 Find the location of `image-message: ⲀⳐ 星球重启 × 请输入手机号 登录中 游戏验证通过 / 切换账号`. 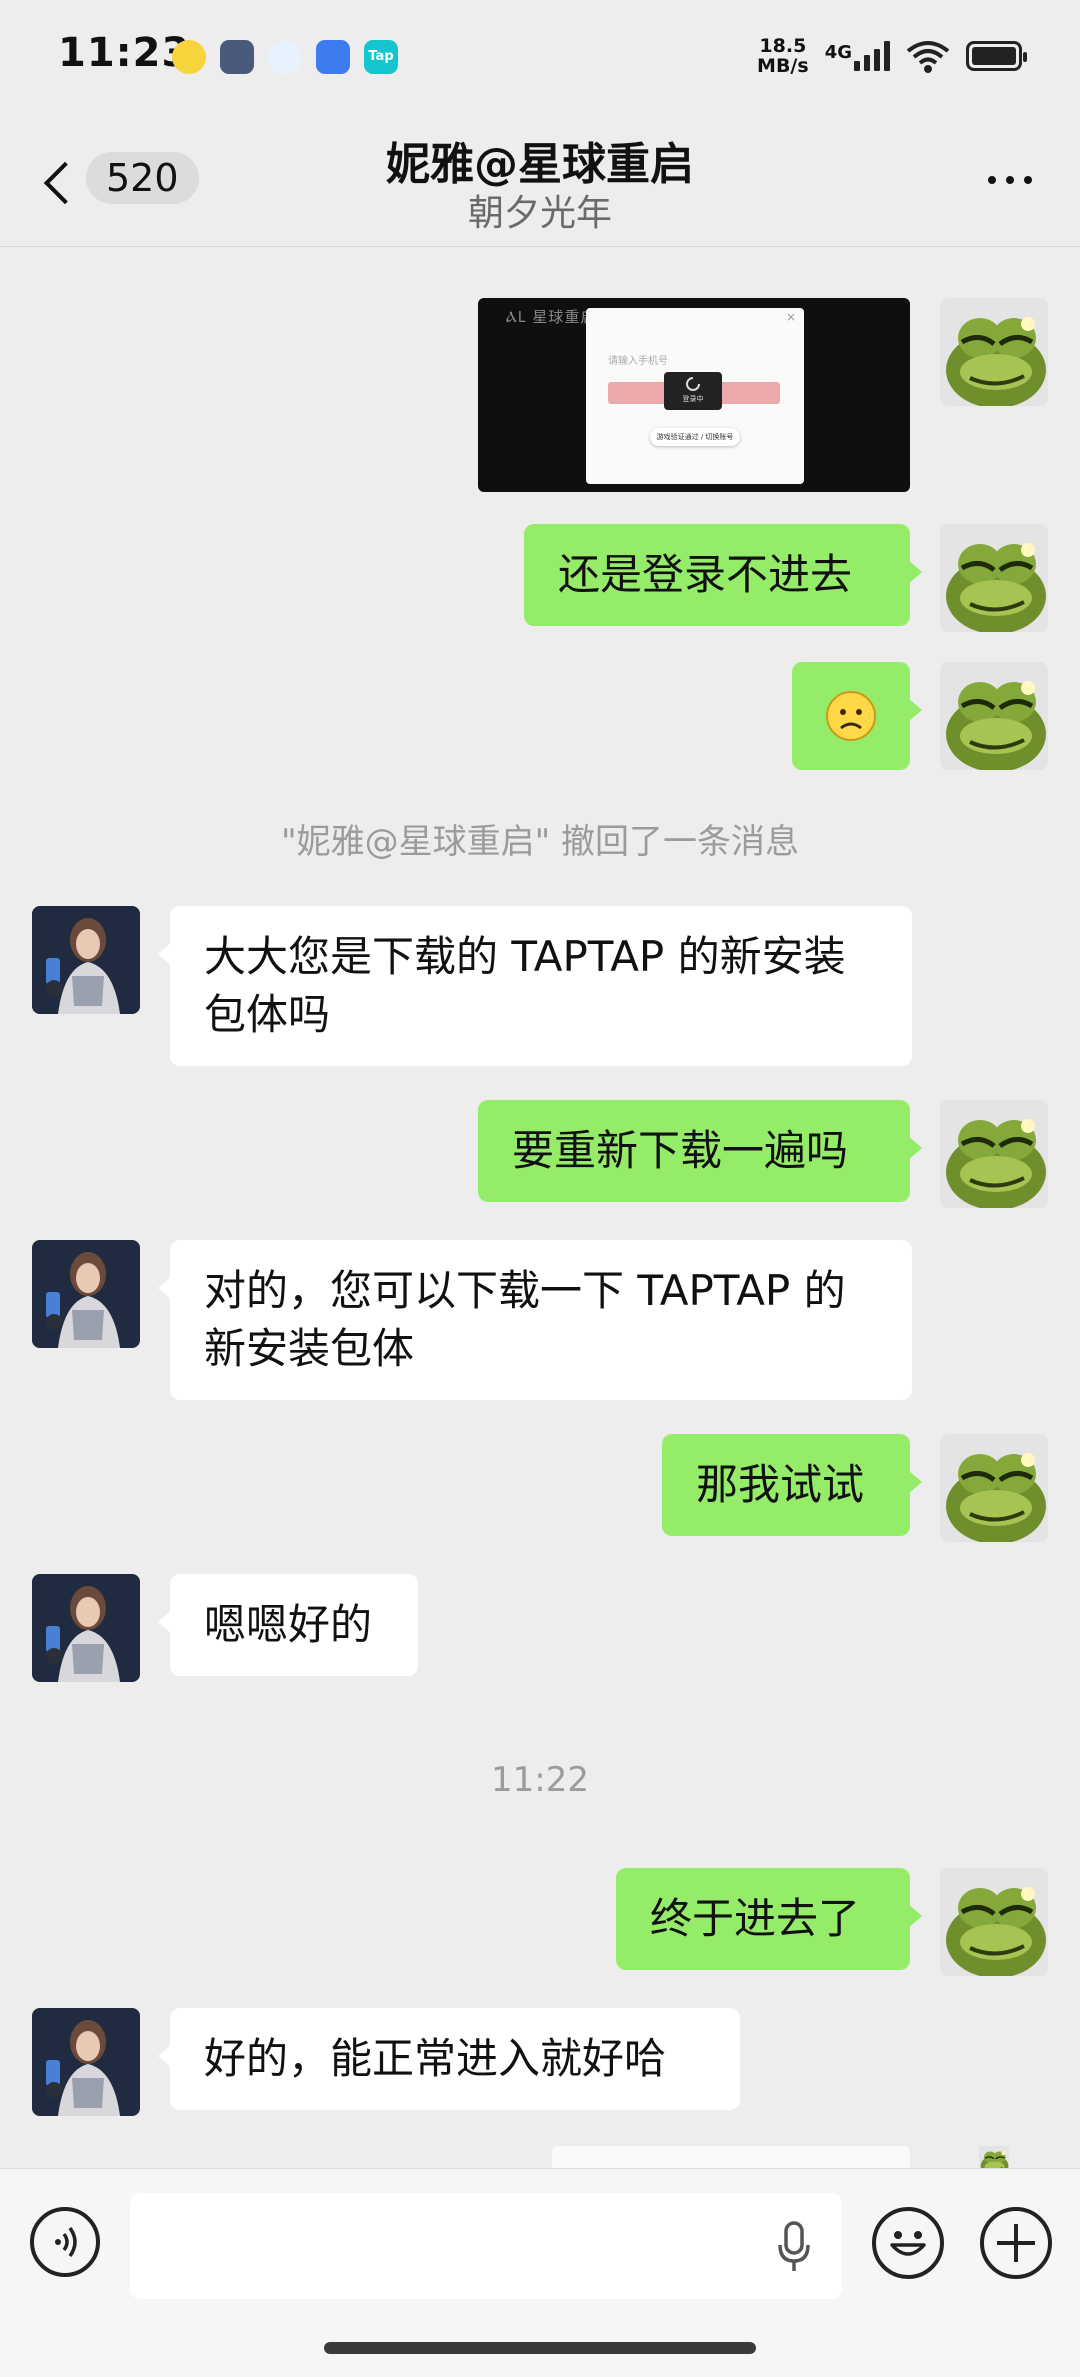

image-message: ⲀⳐ 星球重启 × 请输入手机号 登录中 游戏验证通过 / 切换账号 is located at coordinates (694, 395).